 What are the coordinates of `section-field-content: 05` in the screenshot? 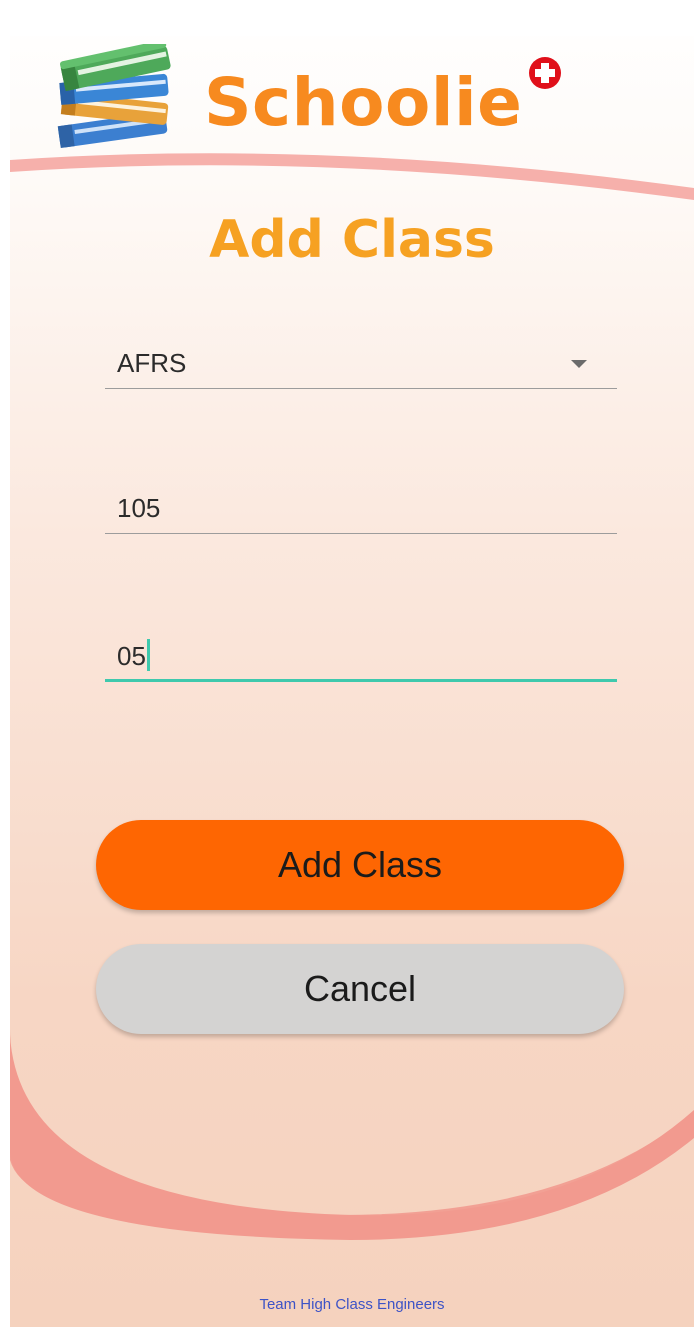 It's located at (133, 655).